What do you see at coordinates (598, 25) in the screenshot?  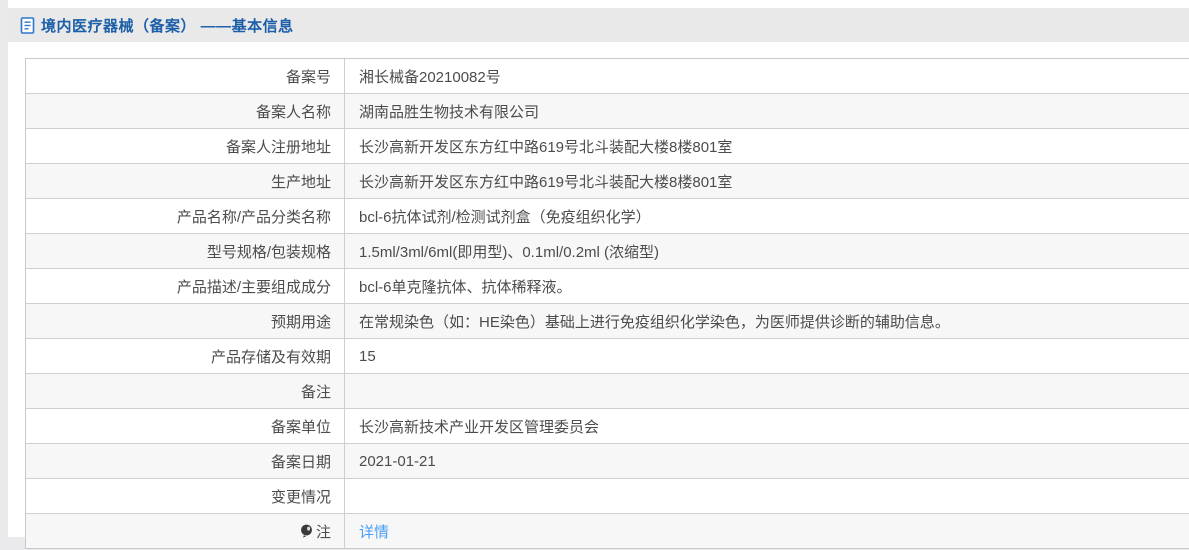 I see `page-header: 境内医疗器械（备案） ——基本信息` at bounding box center [598, 25].